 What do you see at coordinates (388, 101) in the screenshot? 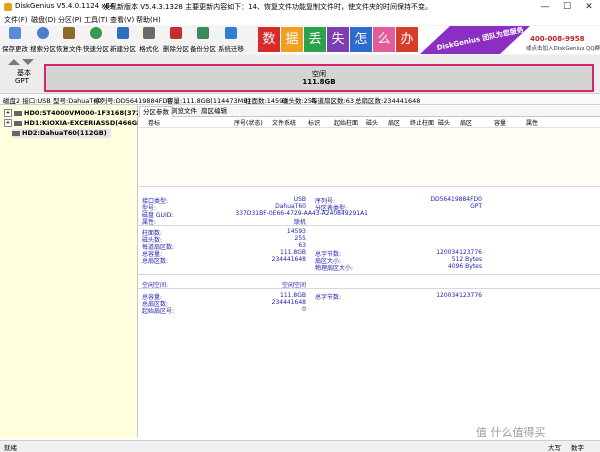
I see `disk-sectors: 总扇区数:234441648` at bounding box center [388, 101].